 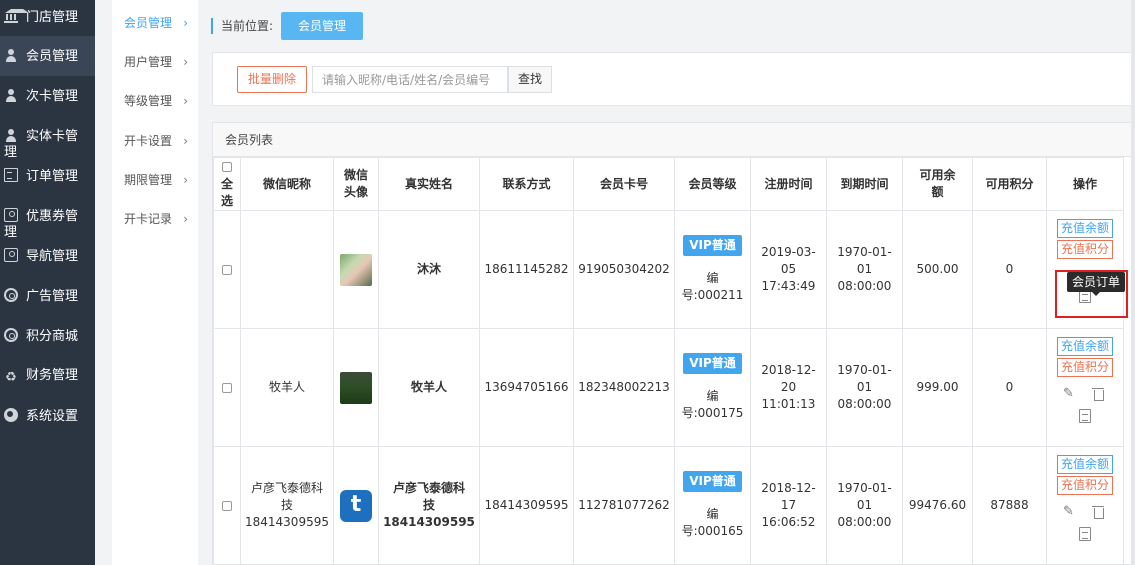 What do you see at coordinates (148, 219) in the screenshot?
I see `subnav-item-label: 开卡记录` at bounding box center [148, 219].